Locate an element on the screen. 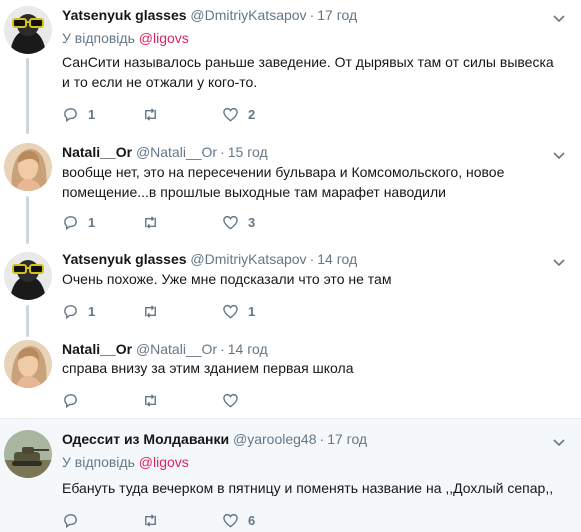 This screenshot has height=532, width=581. tweet-header: Одессит из Молдаванки @yarooleg48 · 17 год is located at coordinates (214, 439).